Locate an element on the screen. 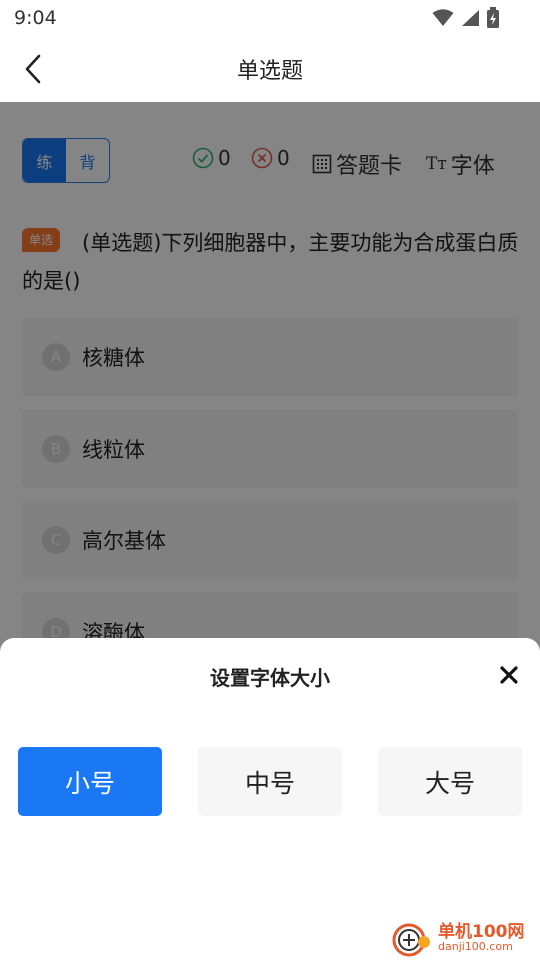  watermark: 单机100网 danji100.com is located at coordinates (466, 938).